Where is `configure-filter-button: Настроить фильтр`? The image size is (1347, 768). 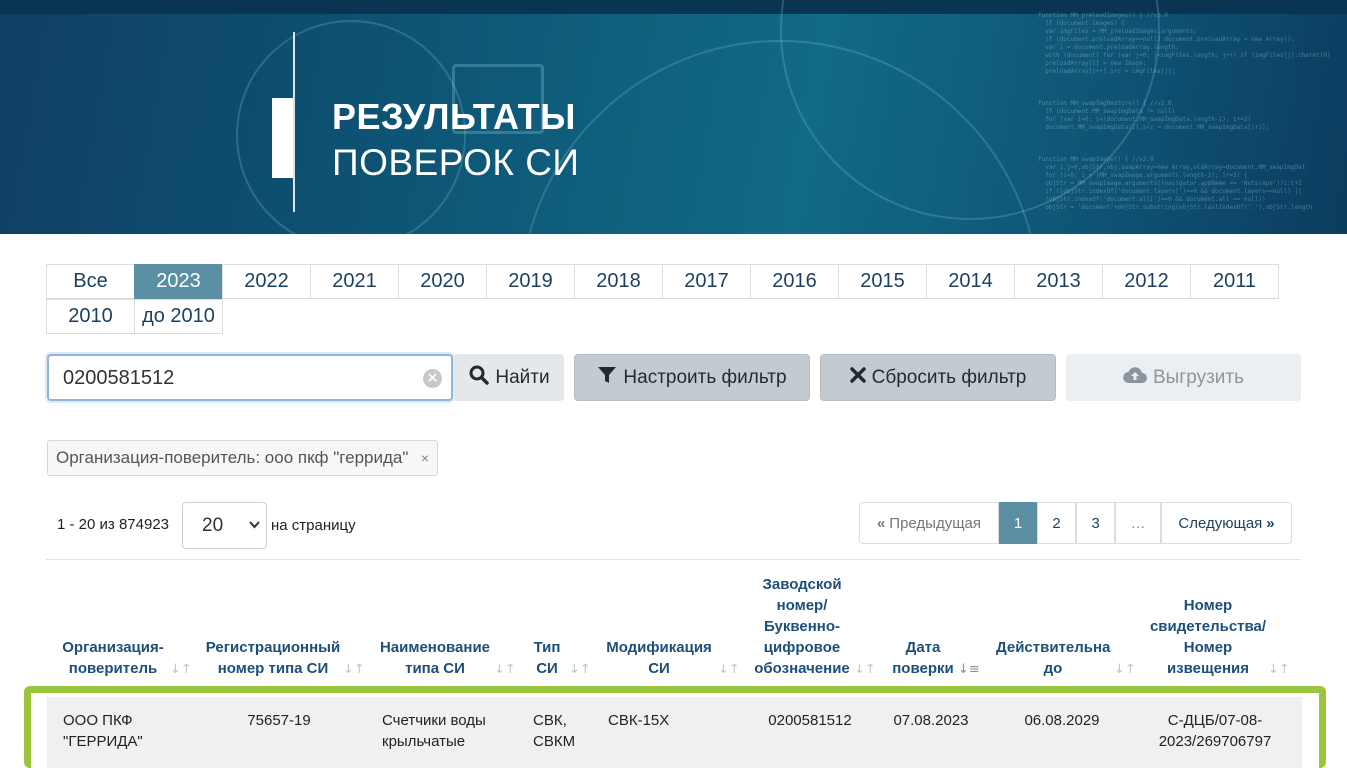
configure-filter-button: Настроить фильтр is located at coordinates (692, 377).